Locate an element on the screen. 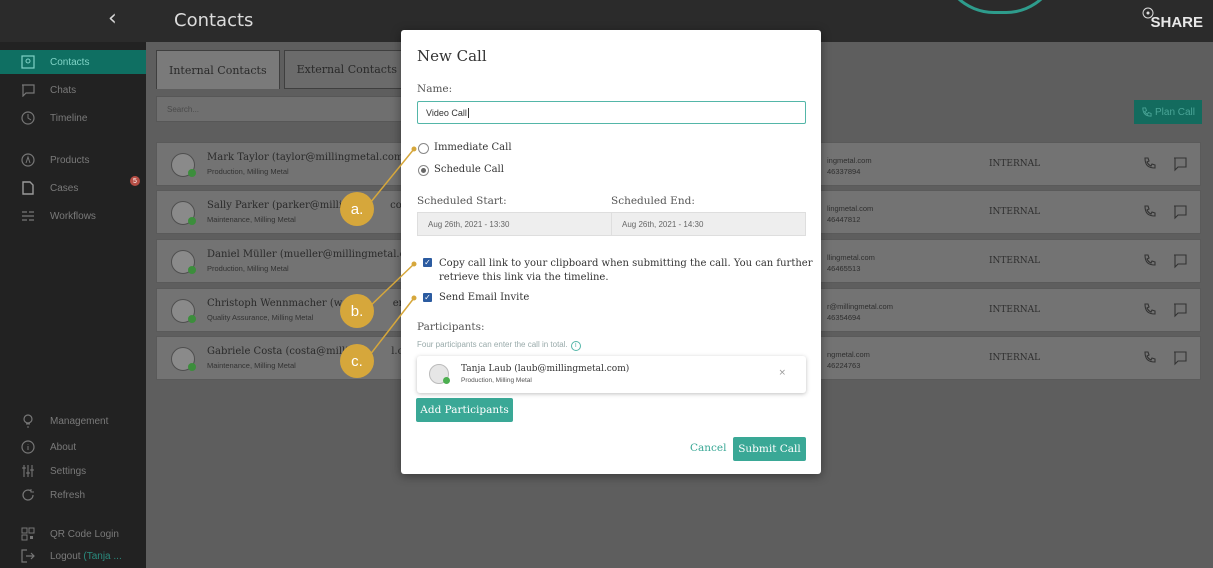 Image resolution: width=1213 pixels, height=568 pixels. copy-link-line-2: retrieve this link via the timeline. is located at coordinates (524, 277).